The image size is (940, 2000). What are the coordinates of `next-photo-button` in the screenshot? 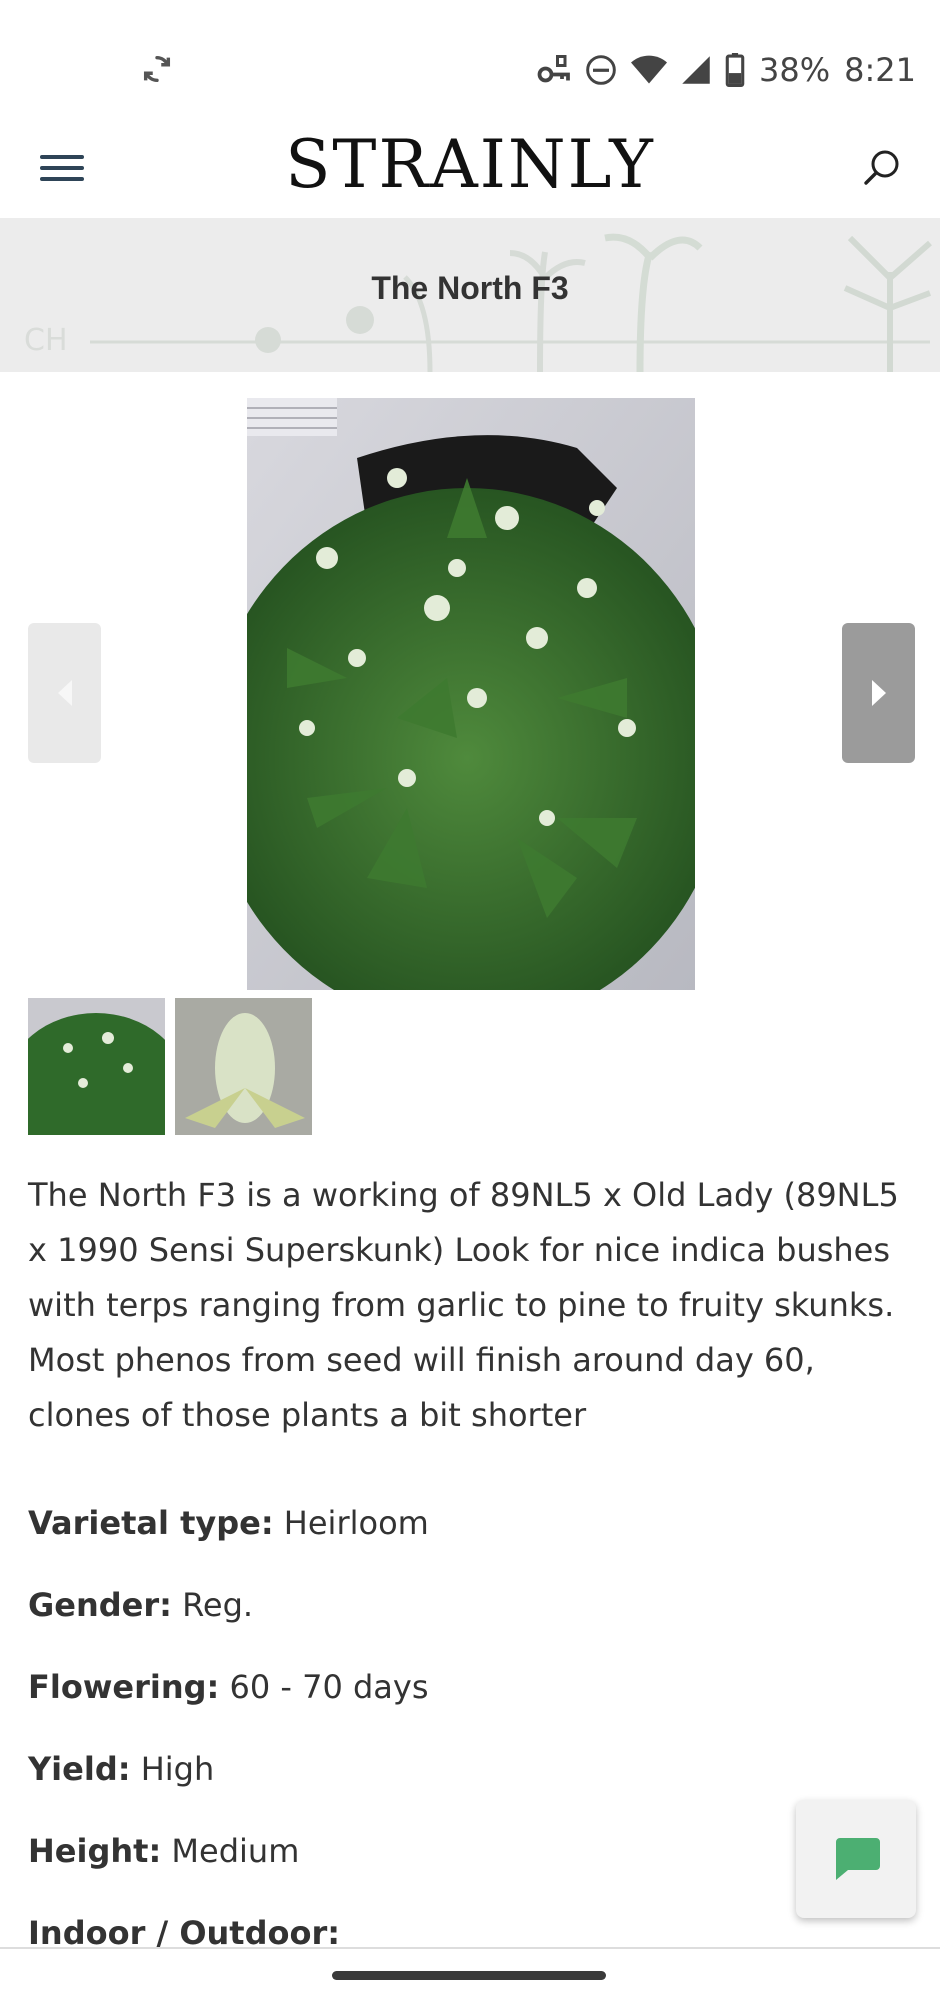 It's located at (878, 693).